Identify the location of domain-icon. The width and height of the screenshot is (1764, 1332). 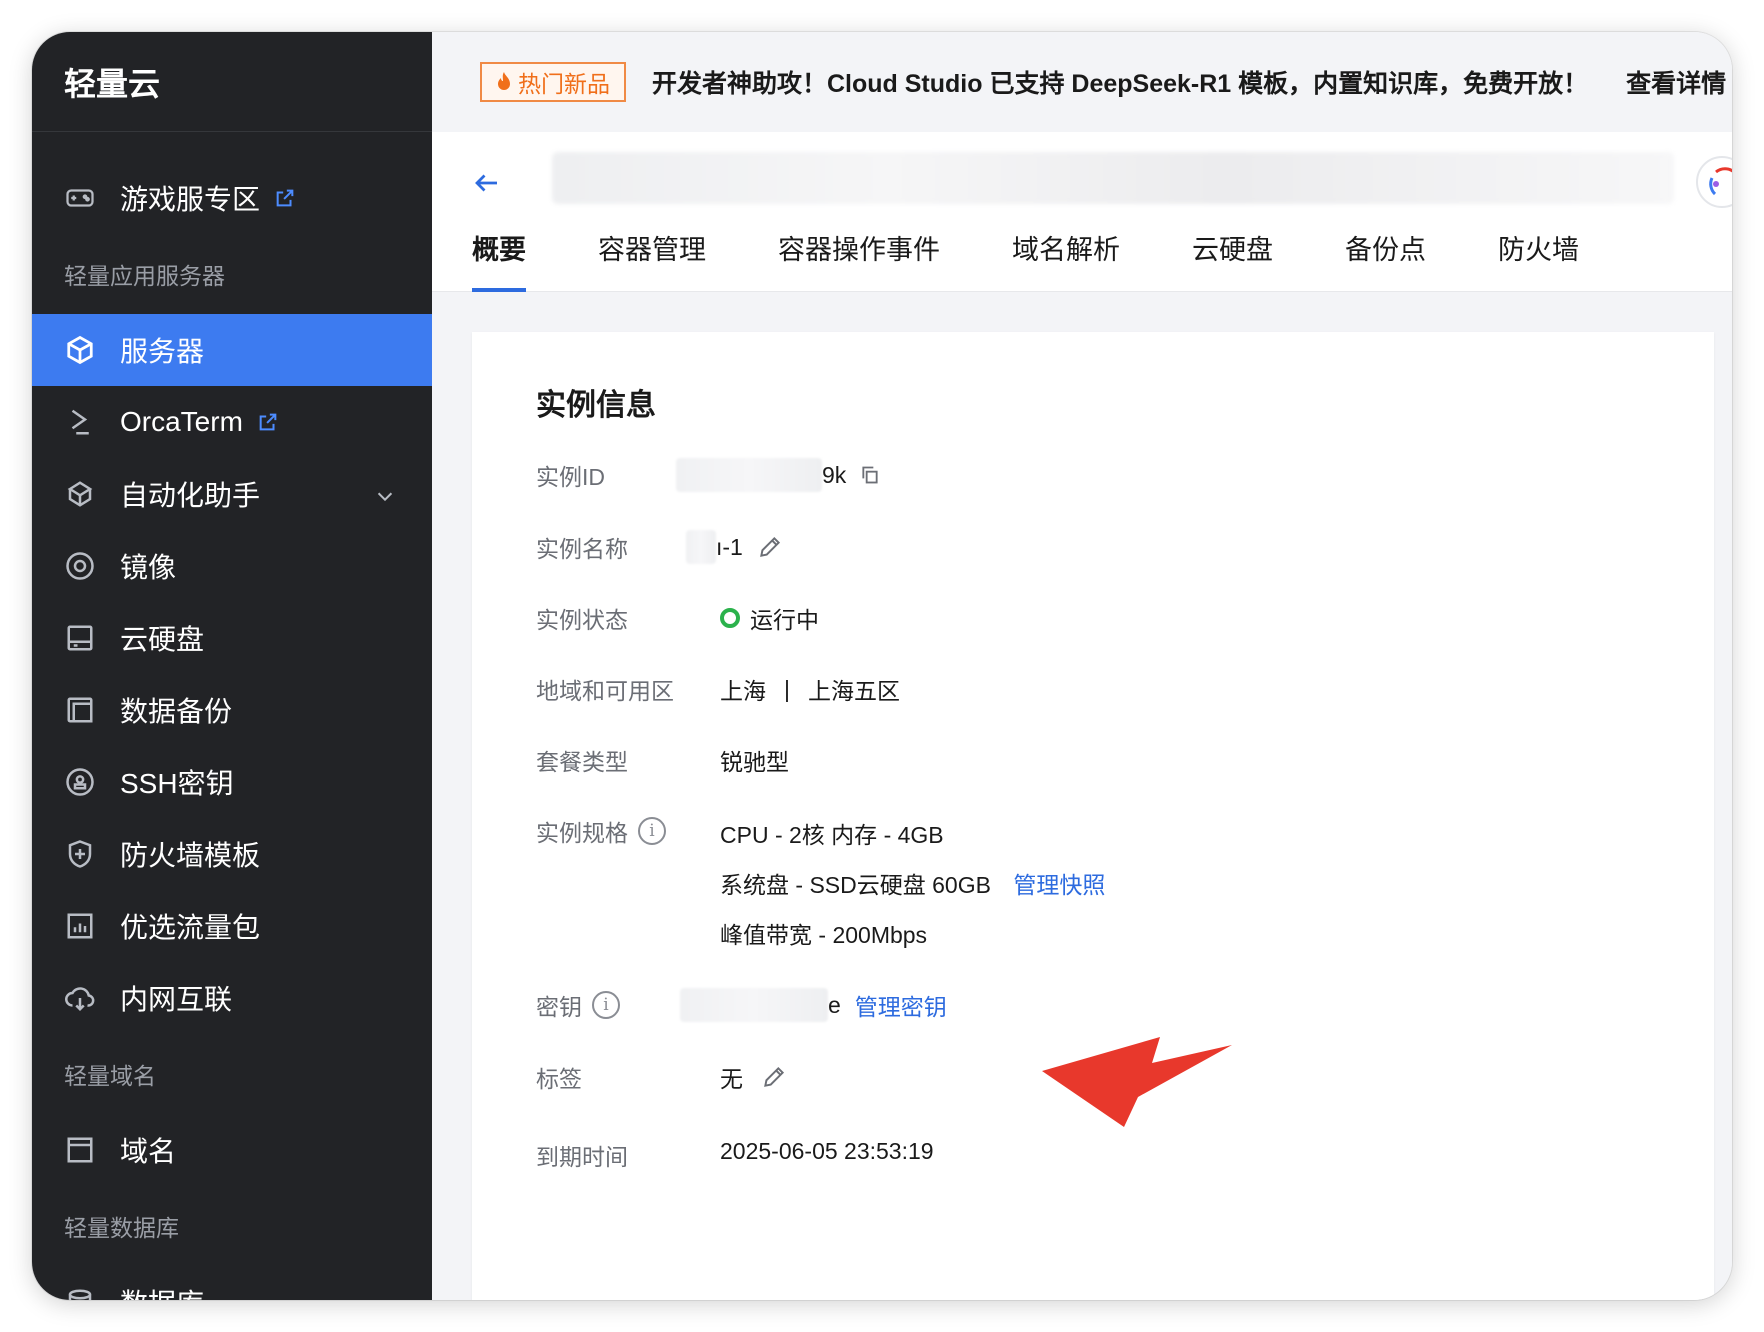
(80, 1150).